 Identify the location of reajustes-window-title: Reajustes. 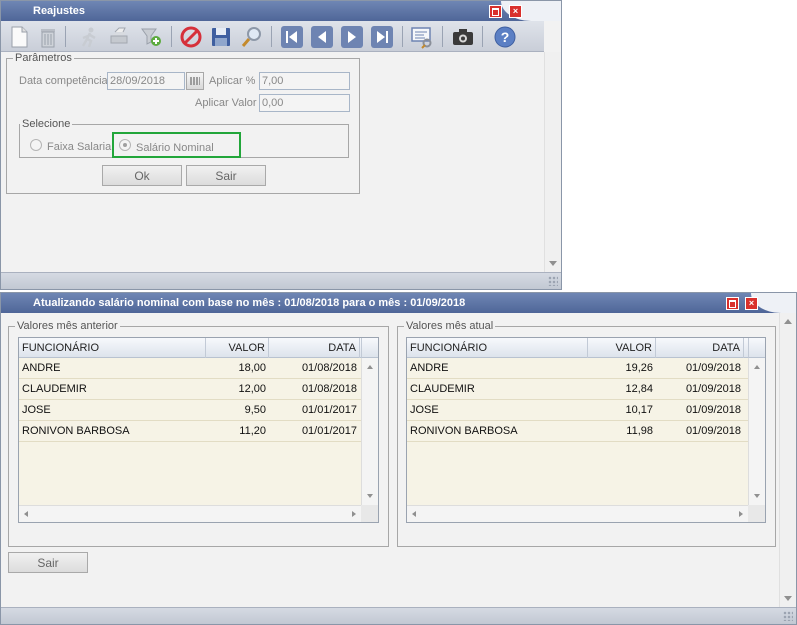
(59, 11).